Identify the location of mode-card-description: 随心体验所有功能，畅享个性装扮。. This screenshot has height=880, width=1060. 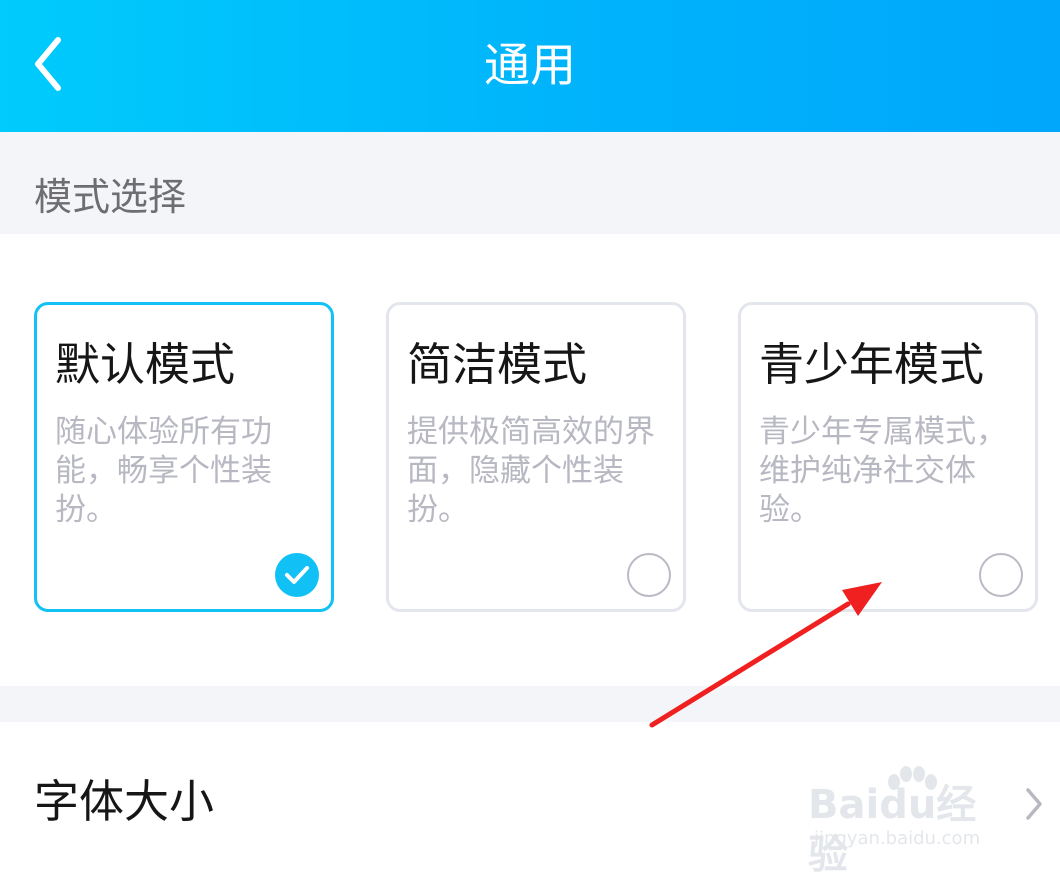
(163, 471).